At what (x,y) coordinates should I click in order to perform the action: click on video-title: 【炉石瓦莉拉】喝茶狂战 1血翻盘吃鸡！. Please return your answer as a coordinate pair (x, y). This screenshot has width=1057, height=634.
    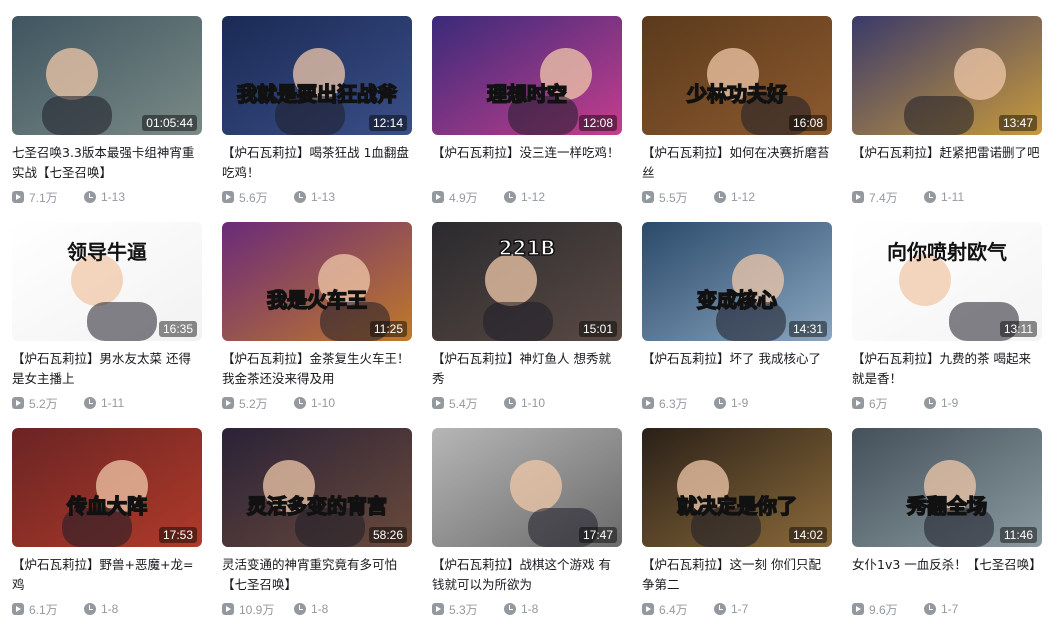
    Looking at the image, I should click on (317, 163).